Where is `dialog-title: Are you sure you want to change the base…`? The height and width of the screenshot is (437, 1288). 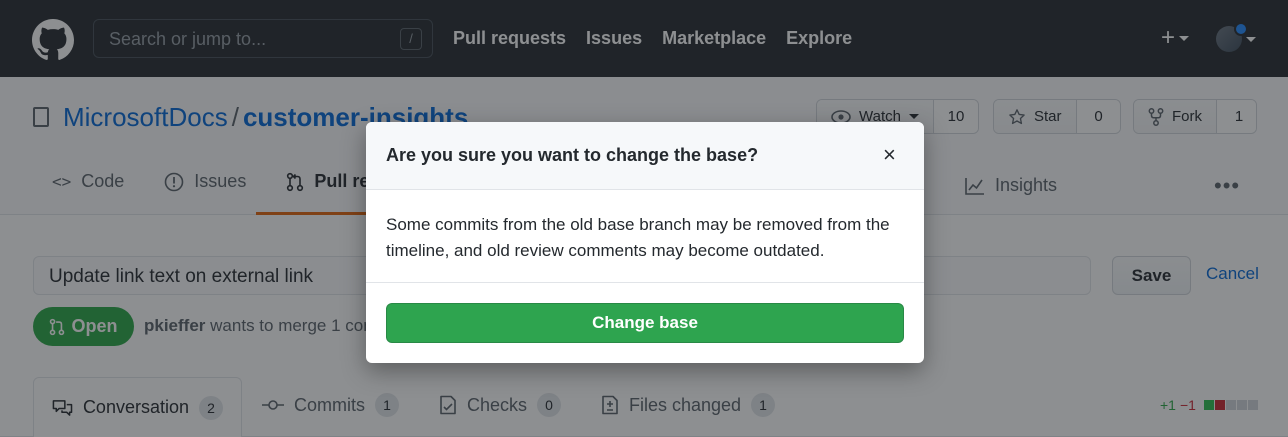
dialog-title: Are you sure you want to change the base… is located at coordinates (572, 155).